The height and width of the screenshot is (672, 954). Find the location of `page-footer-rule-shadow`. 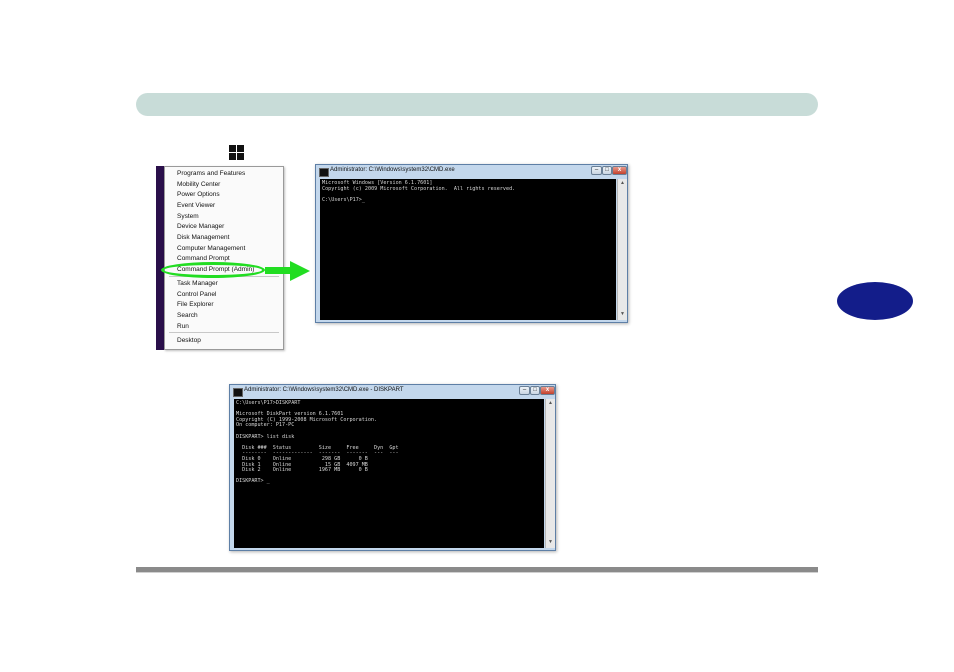

page-footer-rule-shadow is located at coordinates (477, 572).